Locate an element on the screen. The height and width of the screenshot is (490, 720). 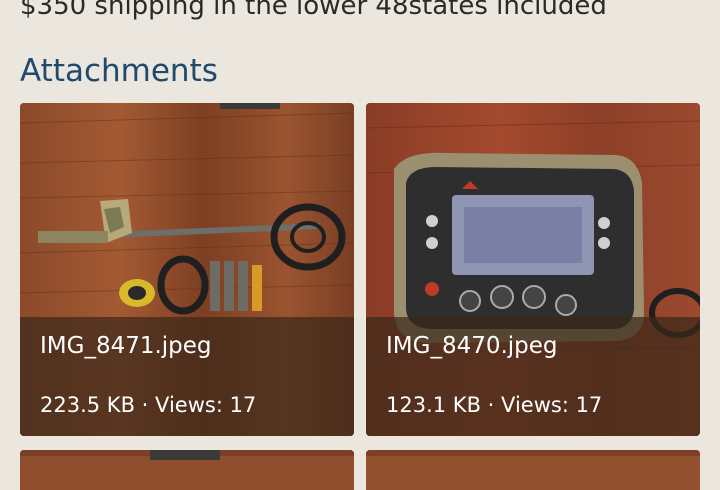
attachment-meta: 123.1 KB · Views: 17 is located at coordinates (494, 405).